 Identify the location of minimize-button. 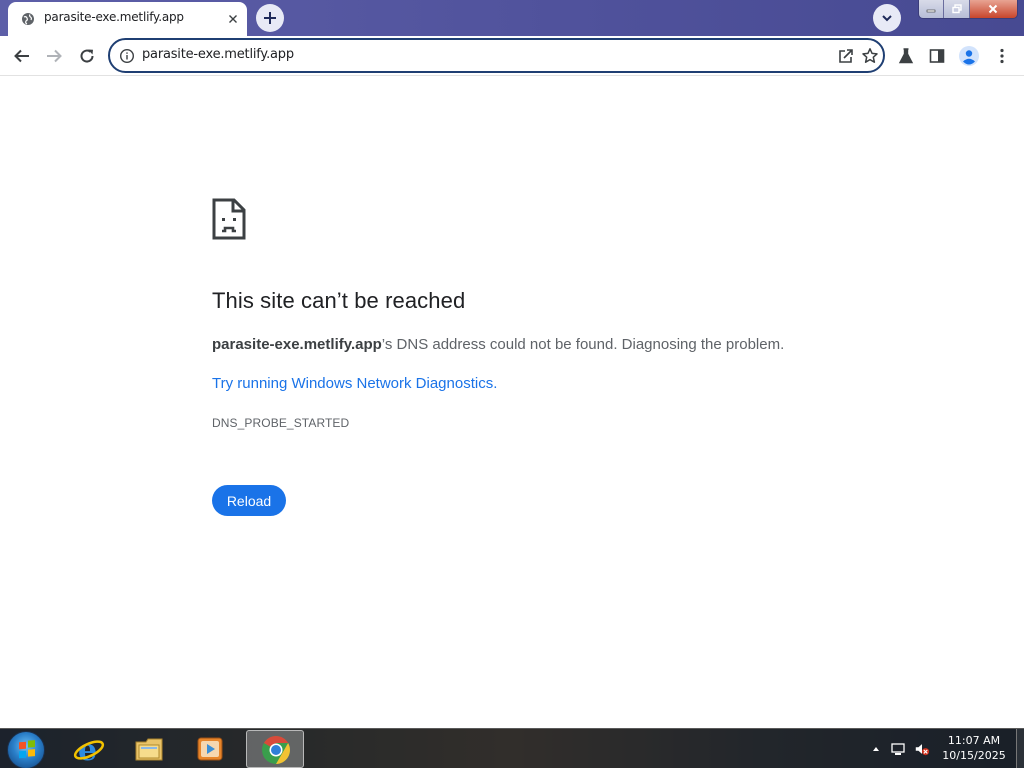
(932, 9).